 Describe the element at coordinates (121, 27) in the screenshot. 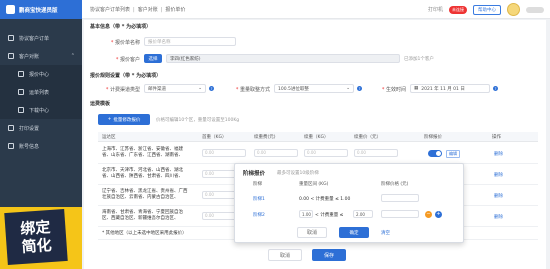

I see `basic-info-title: 基本信息（带 * 为必填项）` at that location.